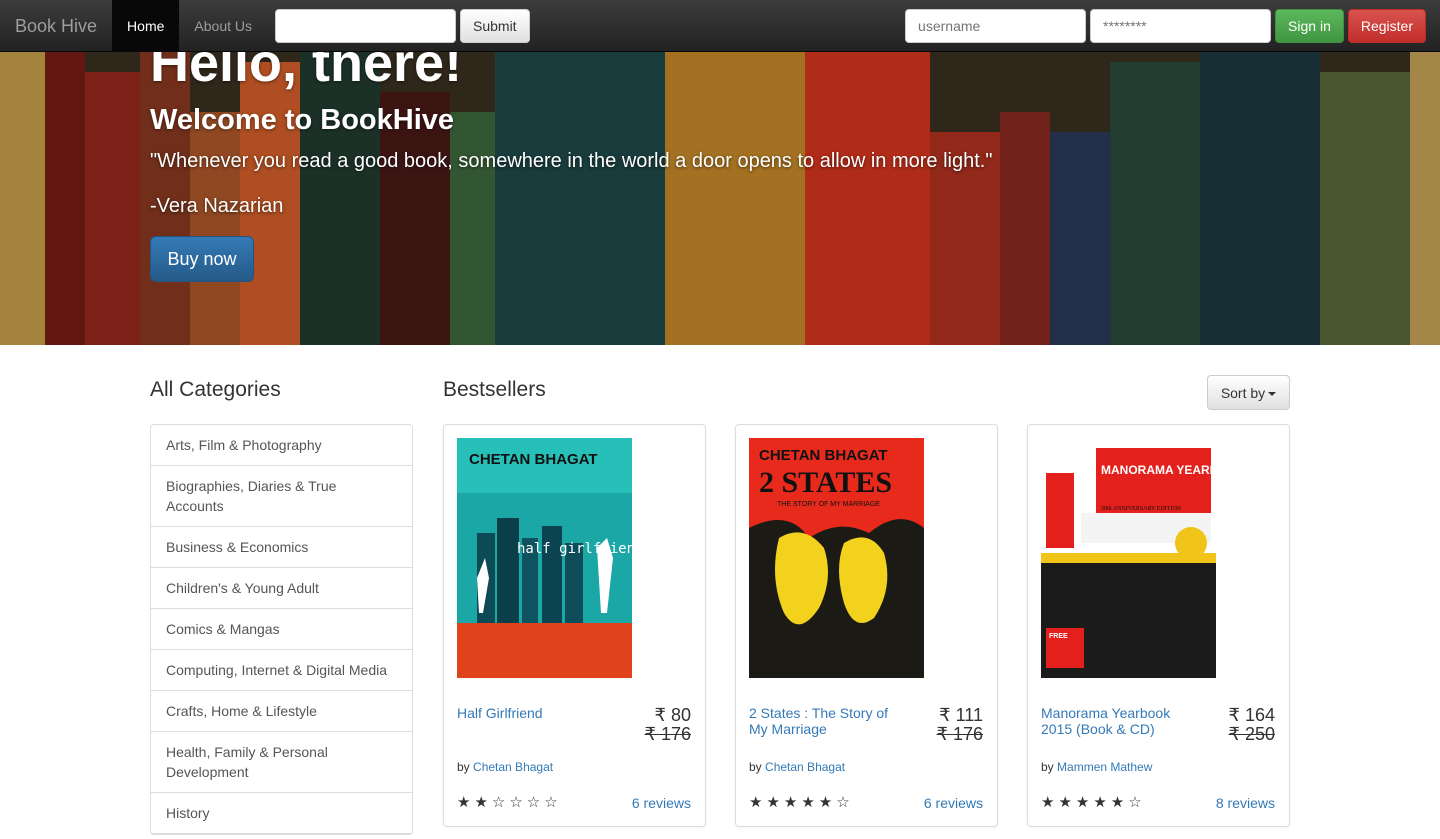  What do you see at coordinates (56, 26) in the screenshot?
I see `brand-logo: Book Hive` at bounding box center [56, 26].